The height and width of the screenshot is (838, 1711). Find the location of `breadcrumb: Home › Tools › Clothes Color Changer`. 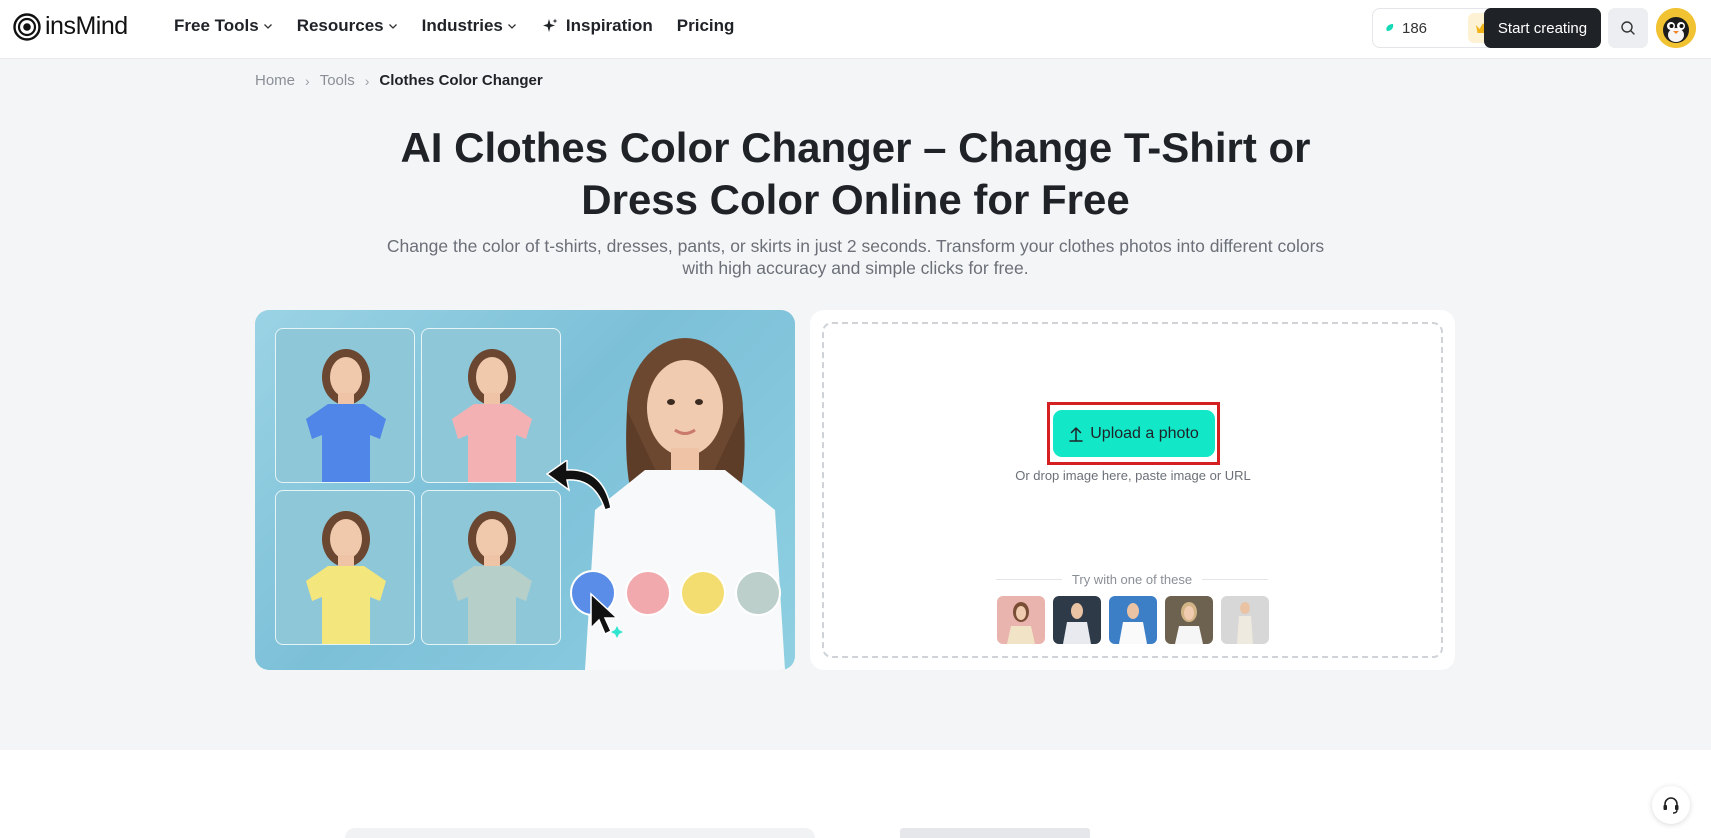

breadcrumb: Home › Tools › Clothes Color Changer is located at coordinates (399, 80).